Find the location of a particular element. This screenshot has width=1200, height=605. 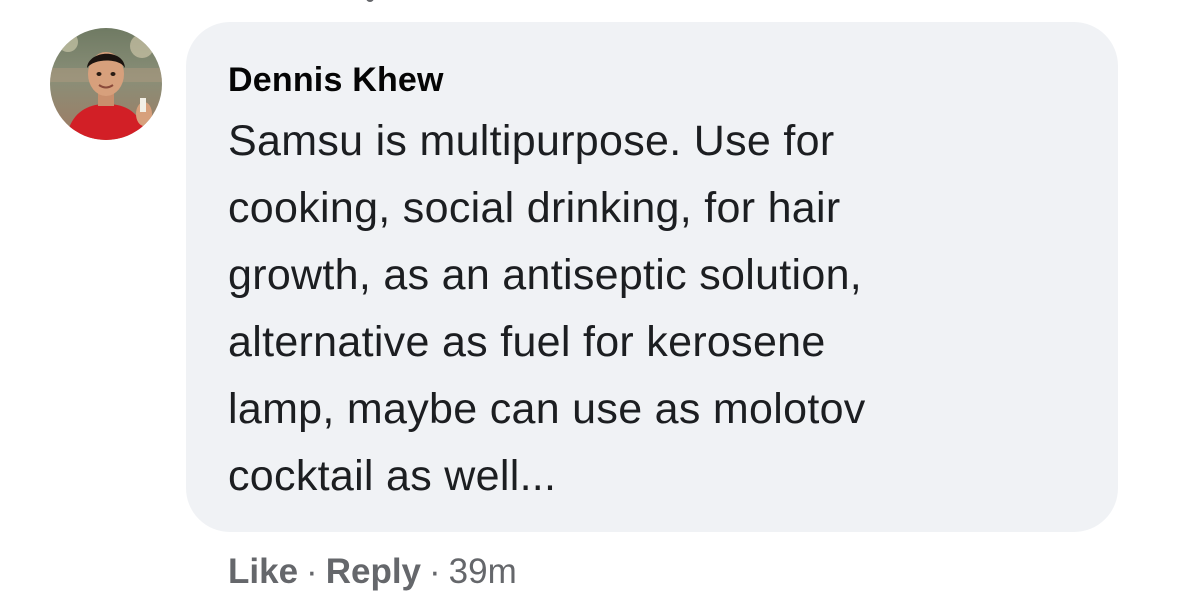

reply-button: Reply is located at coordinates (373, 572).